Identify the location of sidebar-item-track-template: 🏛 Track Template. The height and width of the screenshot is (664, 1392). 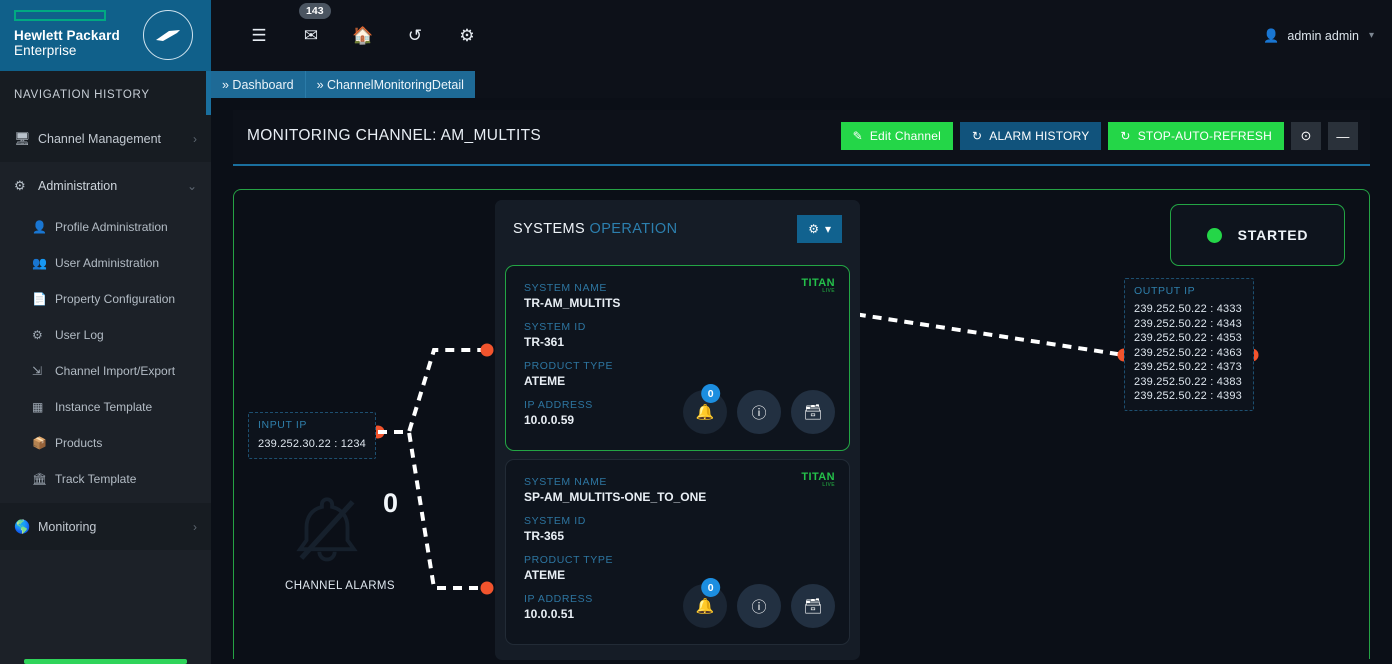
(105, 479).